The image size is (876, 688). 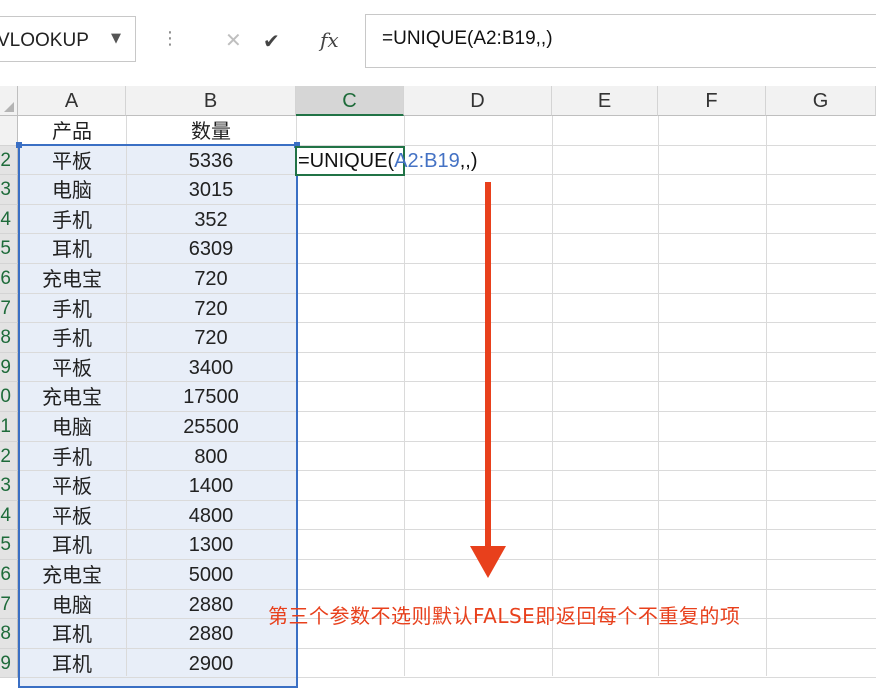 What do you see at coordinates (488, 380) in the screenshot?
I see `annotation-arrow` at bounding box center [488, 380].